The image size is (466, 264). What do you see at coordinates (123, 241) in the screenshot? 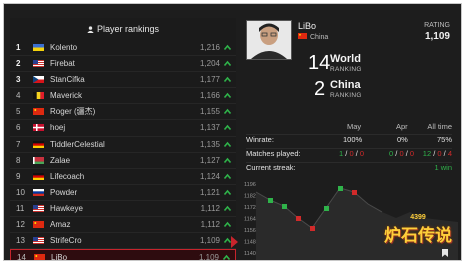
I see `ranking-row: 13 StrifeCro 1,109` at bounding box center [123, 241].